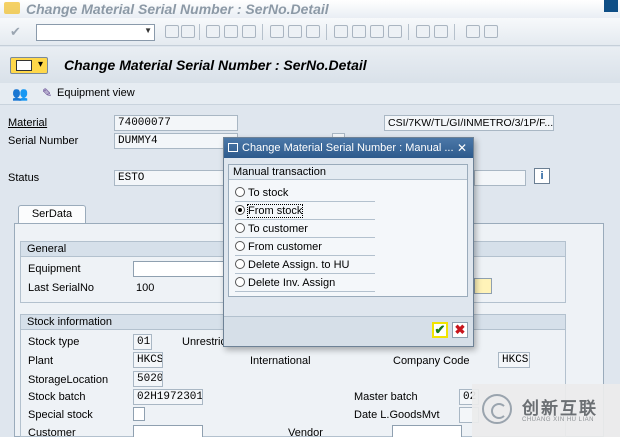 This screenshot has width=620, height=437. I want to click on customize-layout-icon, so click(491, 31).